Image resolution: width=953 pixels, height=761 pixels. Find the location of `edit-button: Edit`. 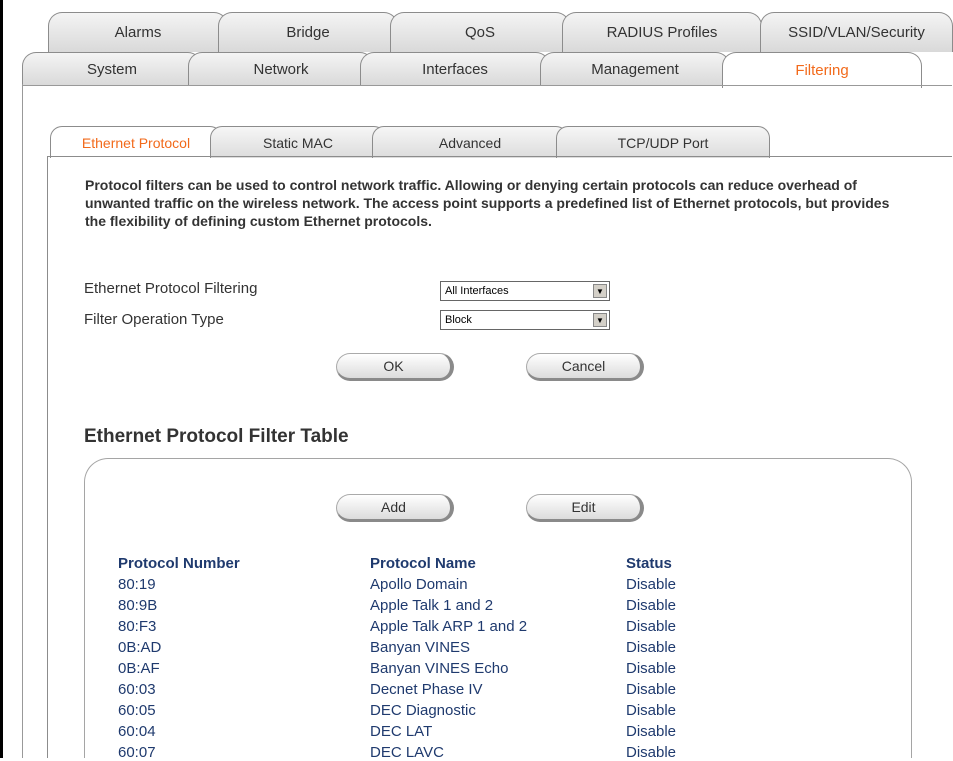

edit-button: Edit is located at coordinates (585, 508).